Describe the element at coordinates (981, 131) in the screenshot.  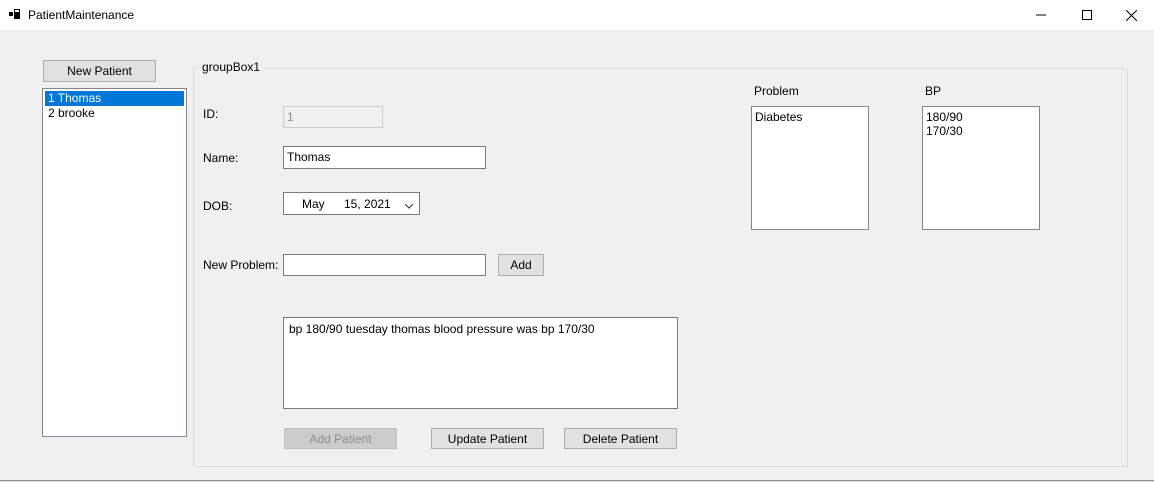
I see `list-item: 170/30` at that location.